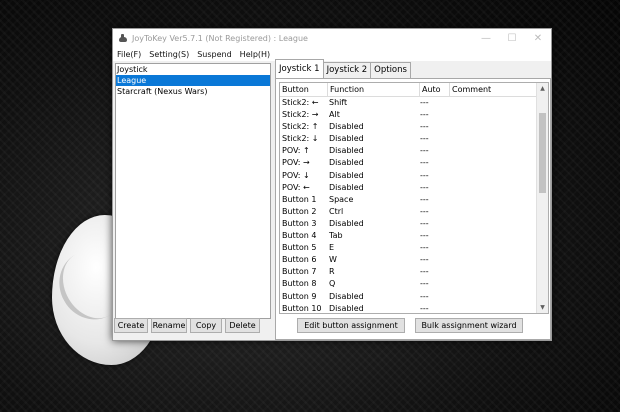 This screenshot has width=620, height=412. What do you see at coordinates (542, 88) in the screenshot?
I see `scroll-up-arrow-icon: ▲` at bounding box center [542, 88].